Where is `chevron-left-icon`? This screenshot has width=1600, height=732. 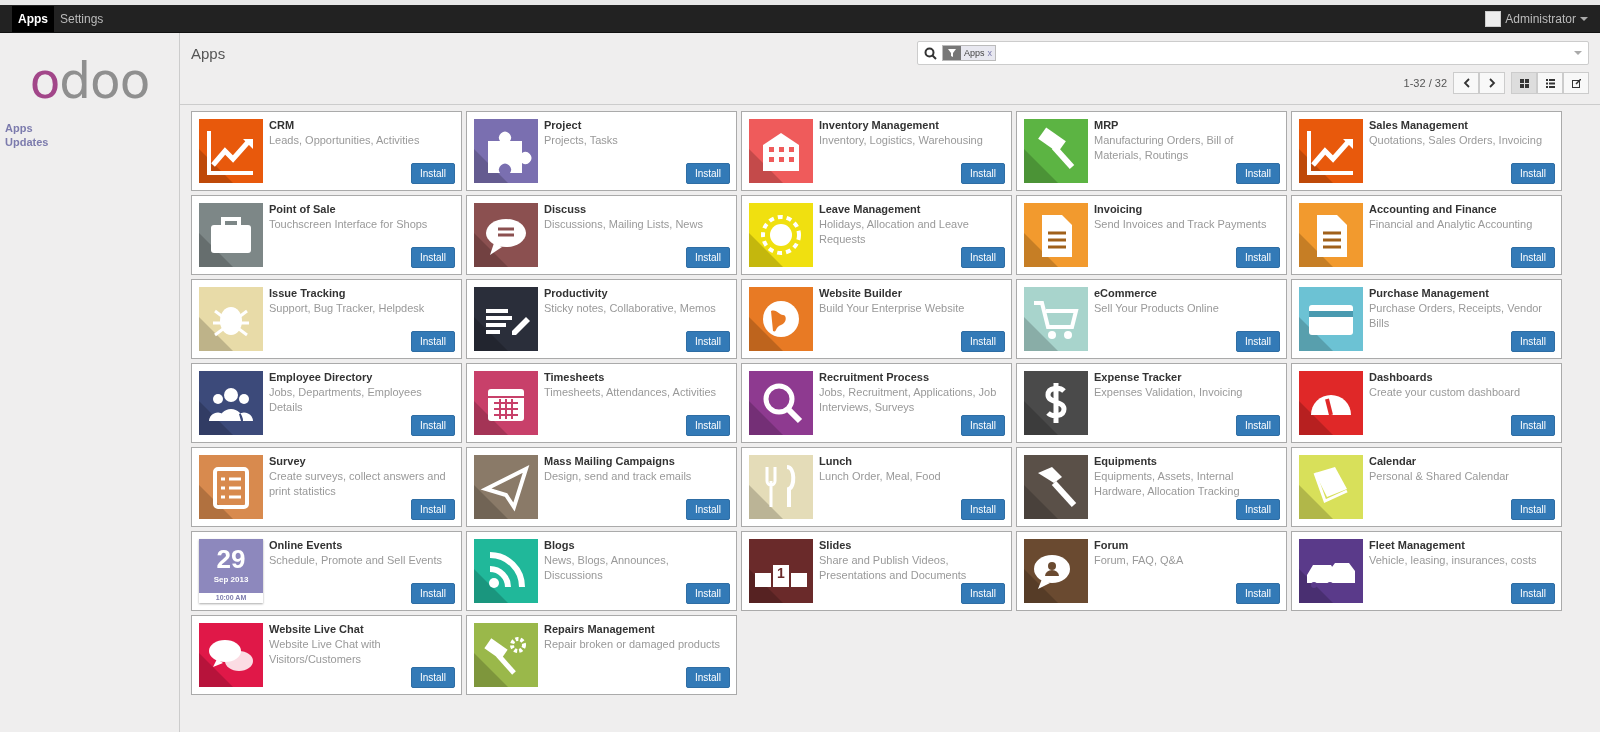 chevron-left-icon is located at coordinates (1466, 83).